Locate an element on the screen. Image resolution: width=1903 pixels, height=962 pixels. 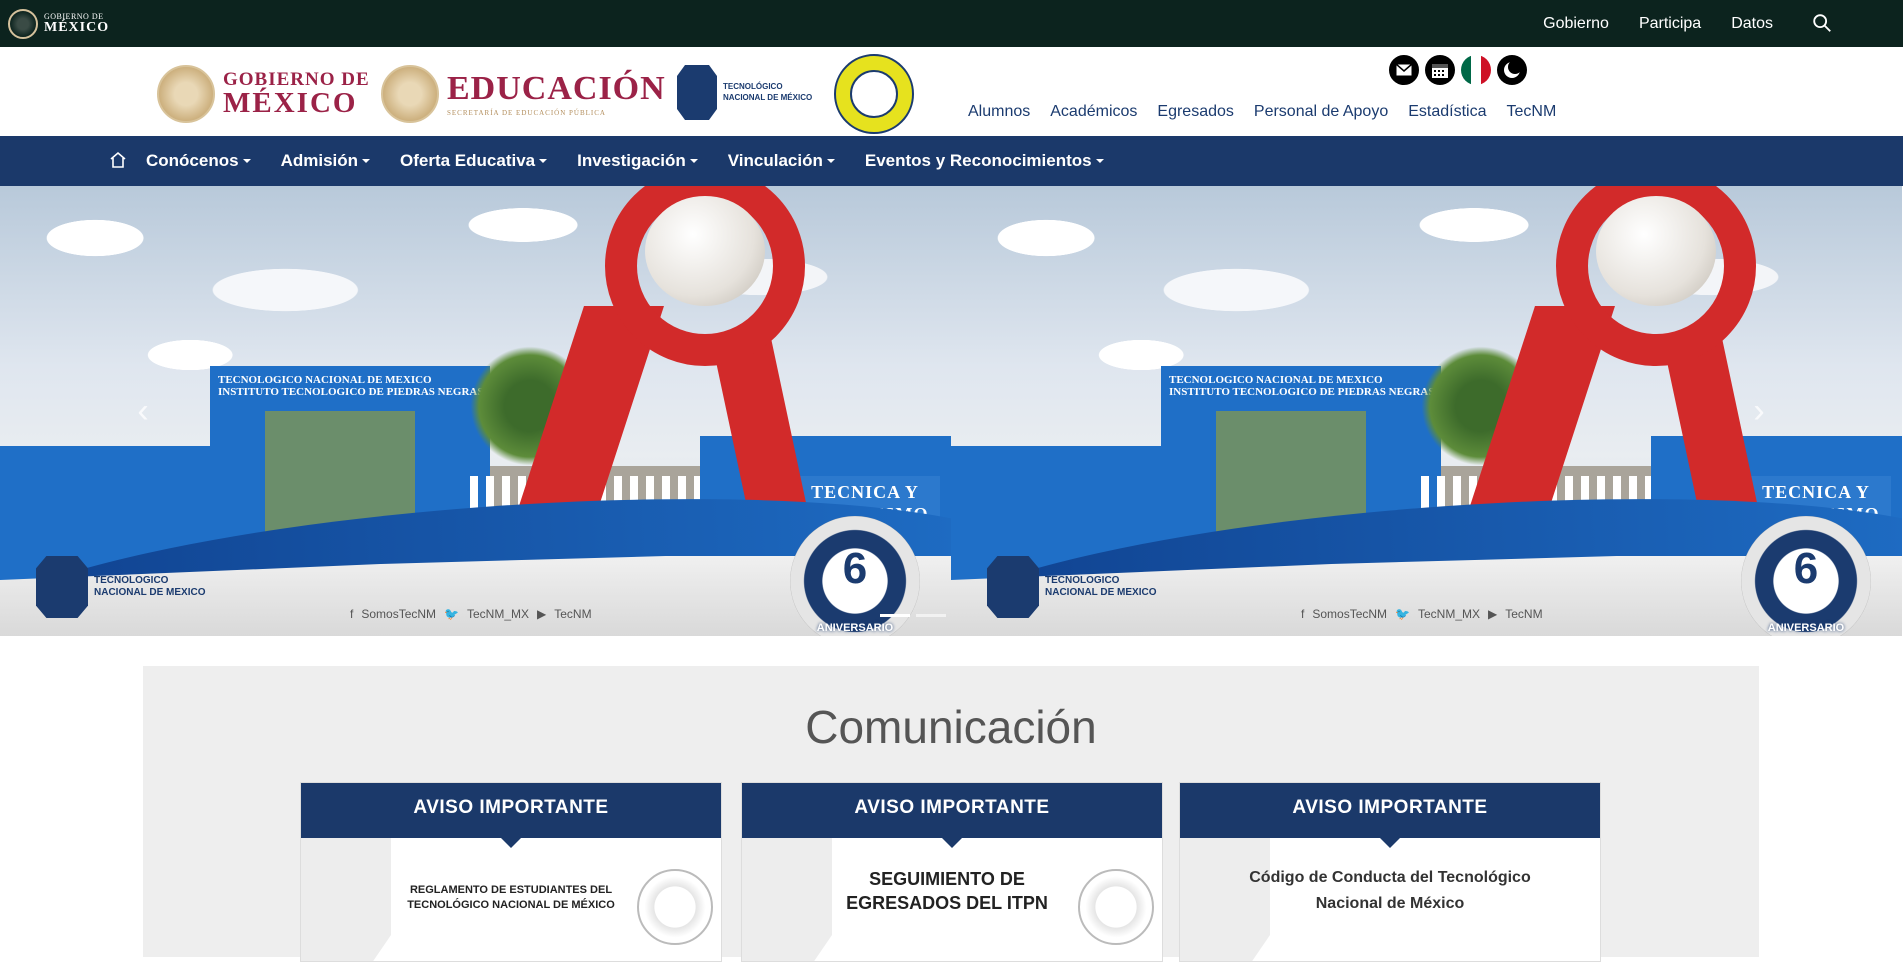
sep-seal-icon is located at coordinates (410, 94).